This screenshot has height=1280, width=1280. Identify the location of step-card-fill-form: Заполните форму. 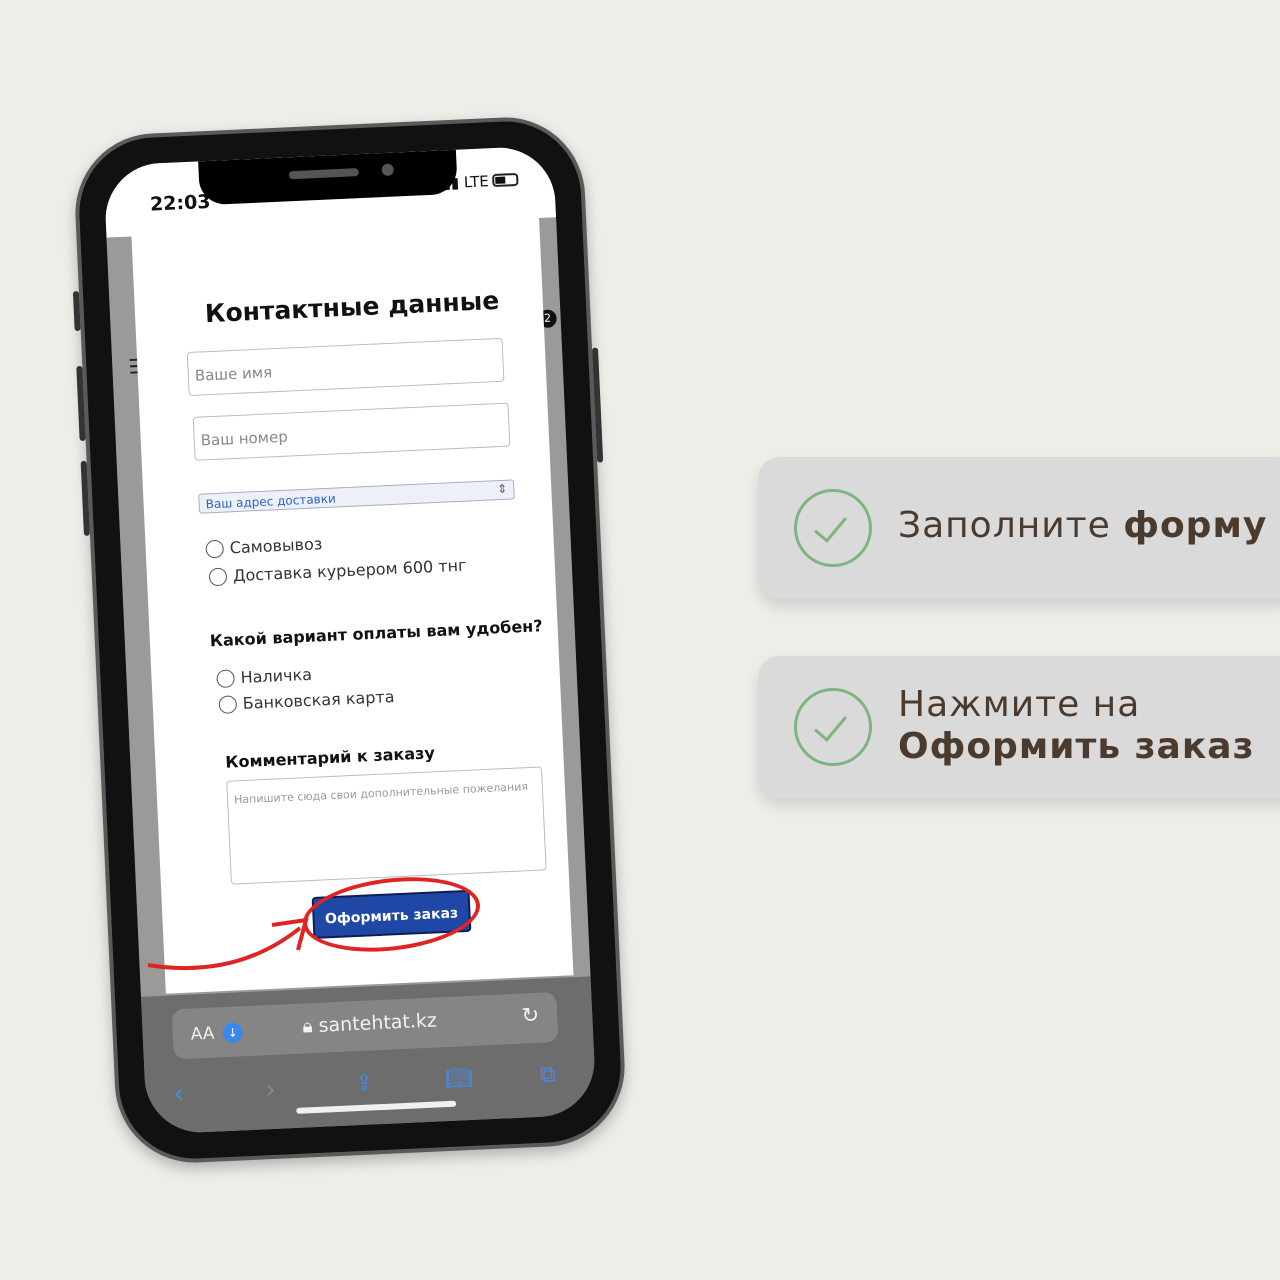
(1019, 528).